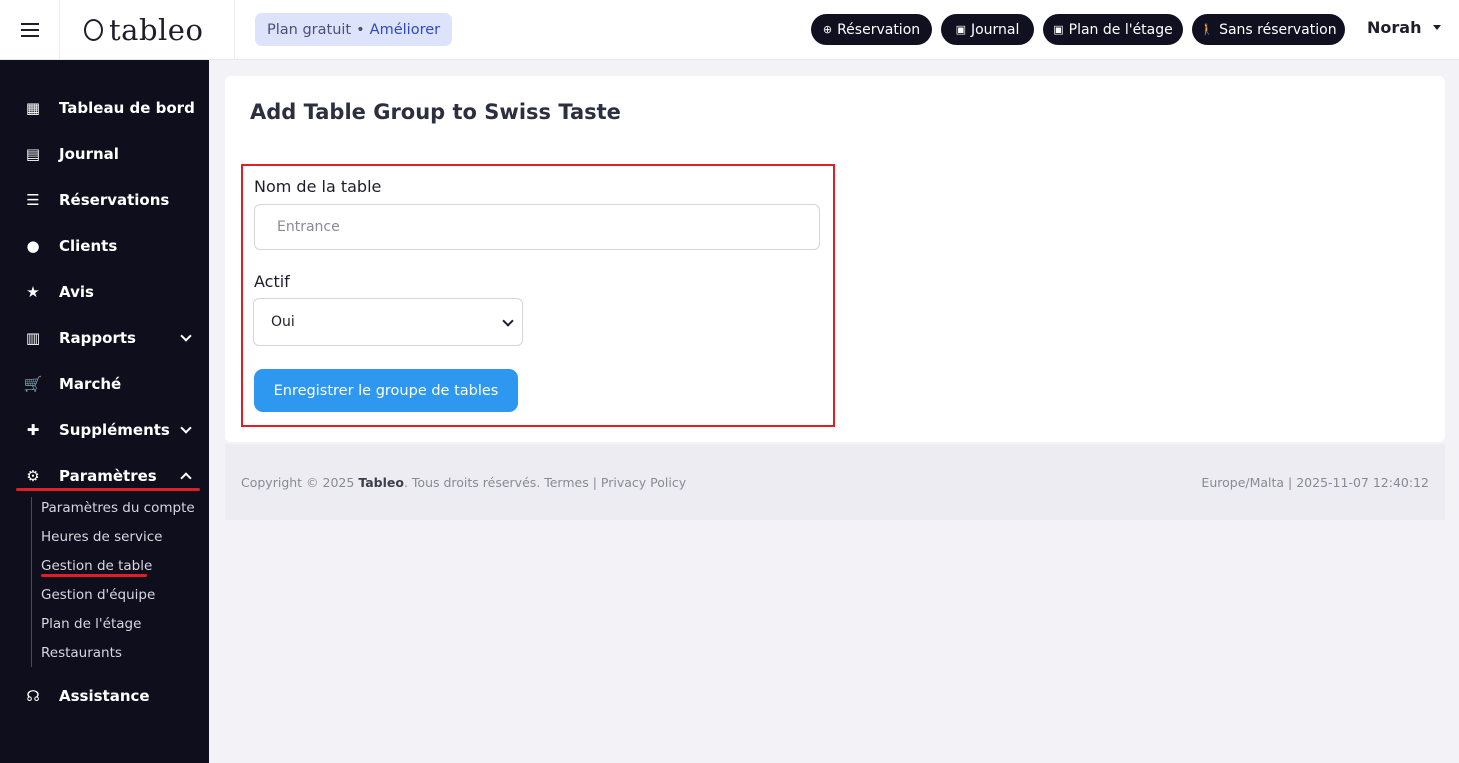  I want to click on submenu-line, so click(31, 582).